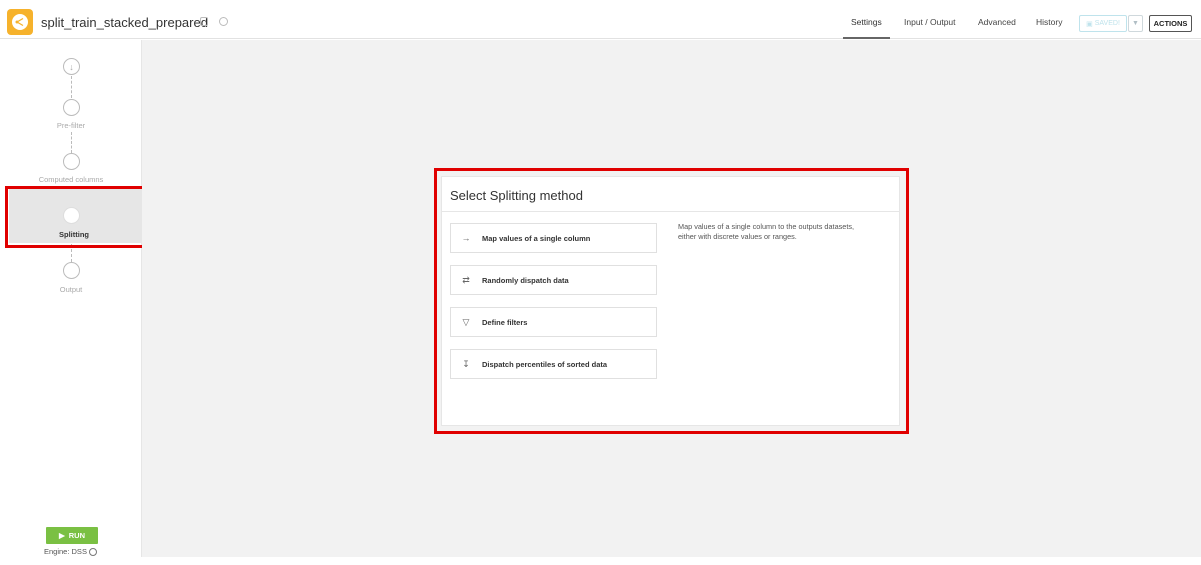 The height and width of the screenshot is (565, 1201). I want to click on caret-down-icon: ▼, so click(1135, 23).